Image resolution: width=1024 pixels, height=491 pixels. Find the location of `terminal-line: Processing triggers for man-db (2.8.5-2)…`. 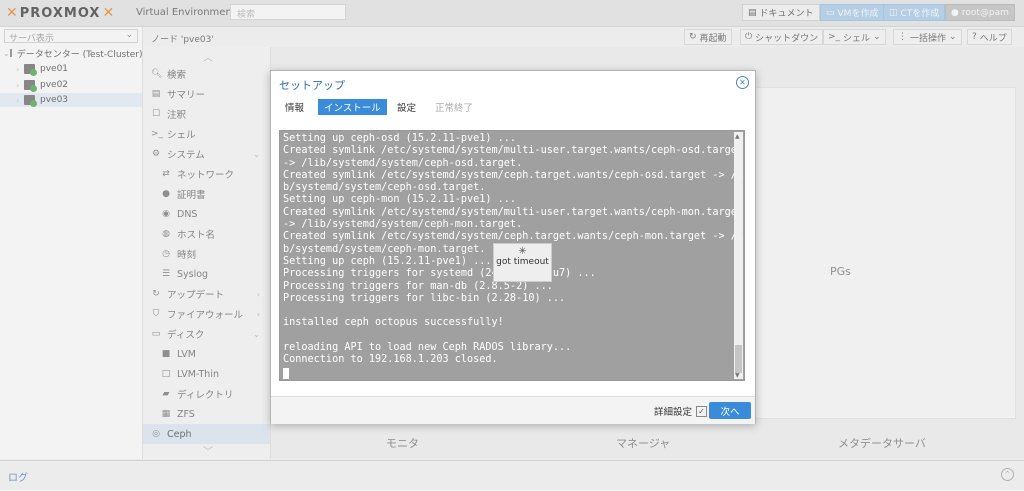

terminal-line: Processing triggers for man-db (2.8.5-2)… is located at coordinates (418, 286).